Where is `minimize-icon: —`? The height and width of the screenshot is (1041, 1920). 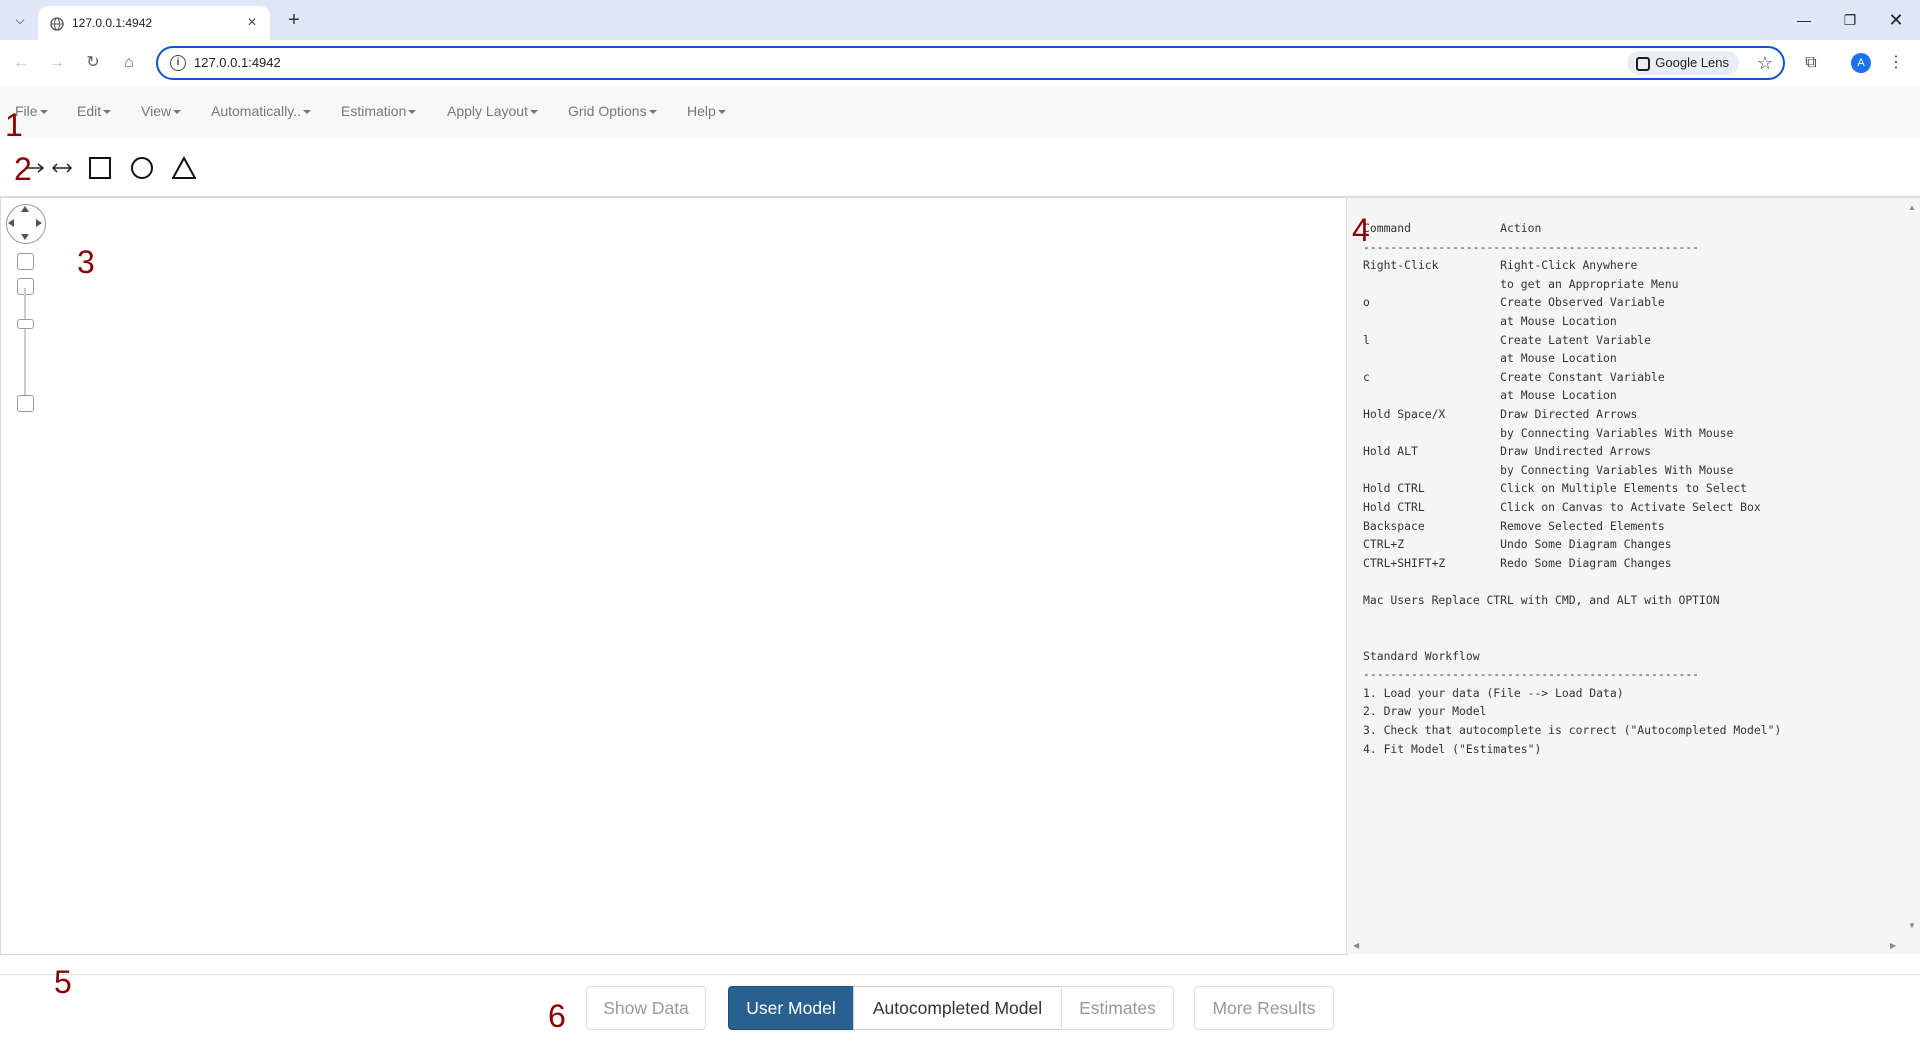
minimize-icon: — is located at coordinates (1804, 20).